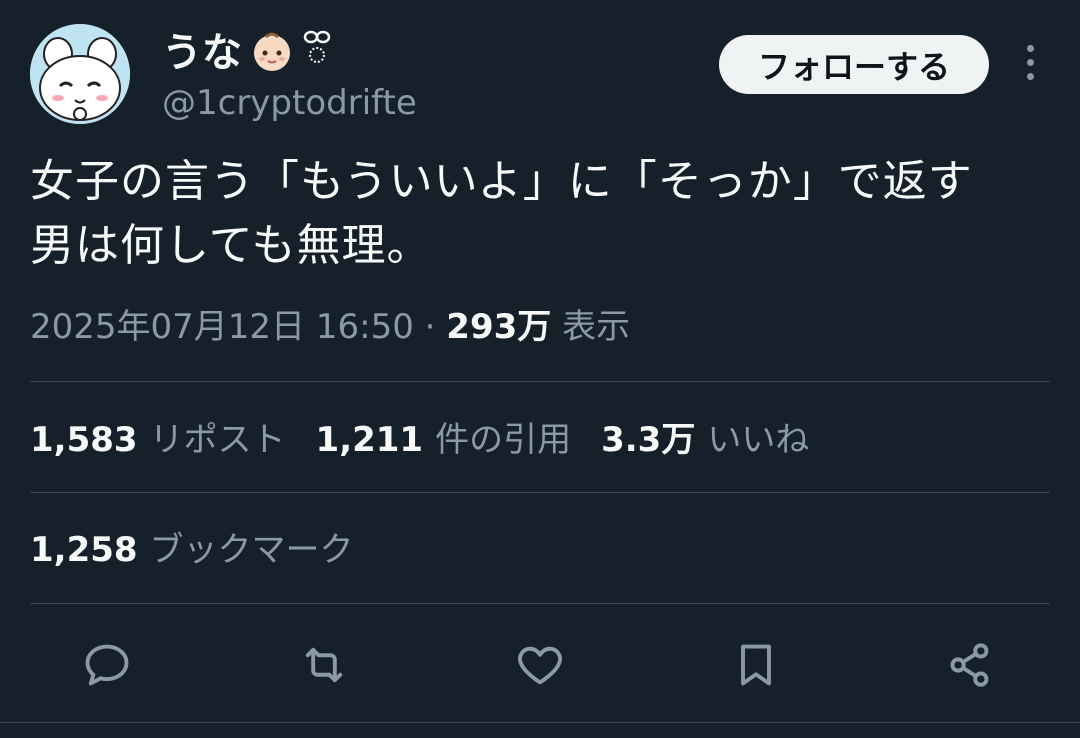 This screenshot has height=738, width=1080. Describe the element at coordinates (705, 440) in the screenshot. I see `like-stat: 3.3万 いいね` at that location.